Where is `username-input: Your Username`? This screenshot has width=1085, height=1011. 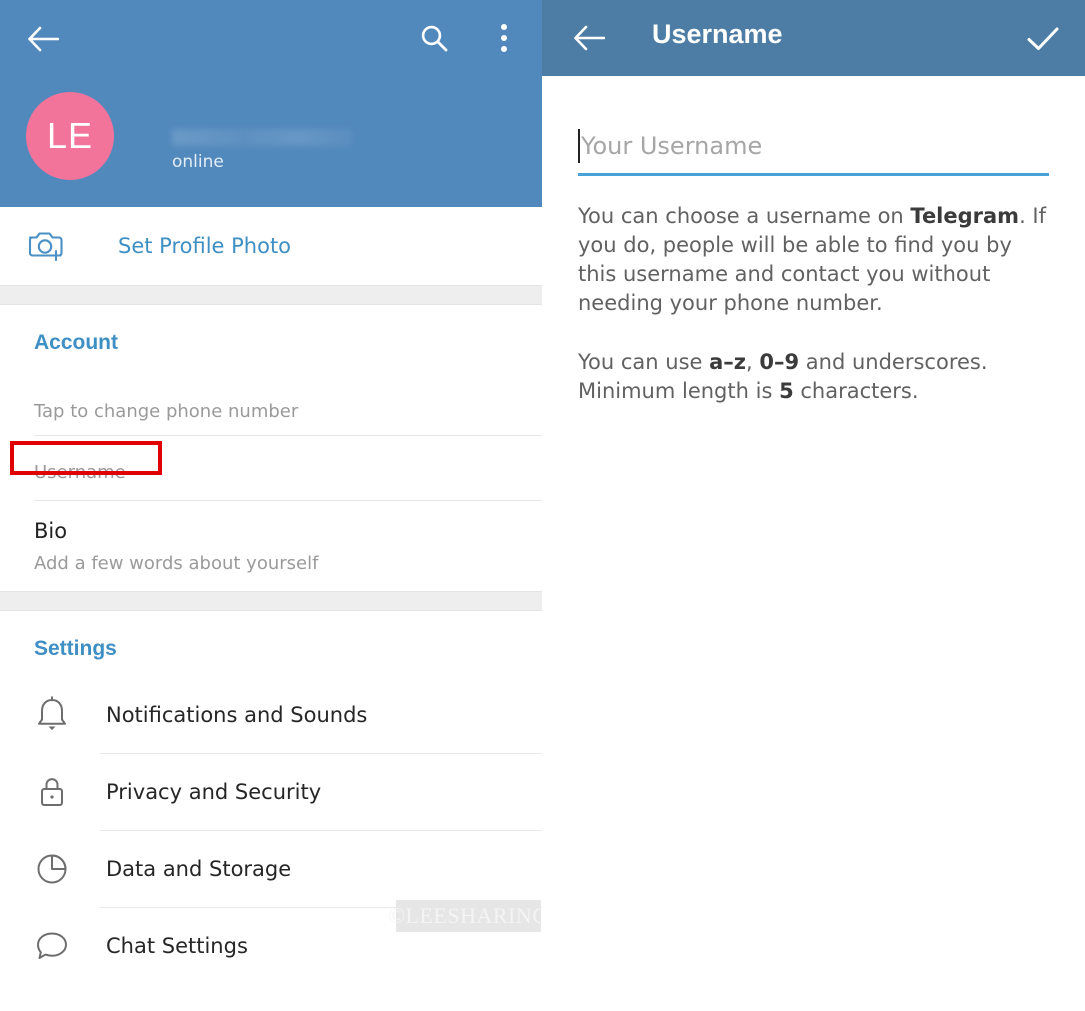
username-input: Your Username is located at coordinates (813, 147).